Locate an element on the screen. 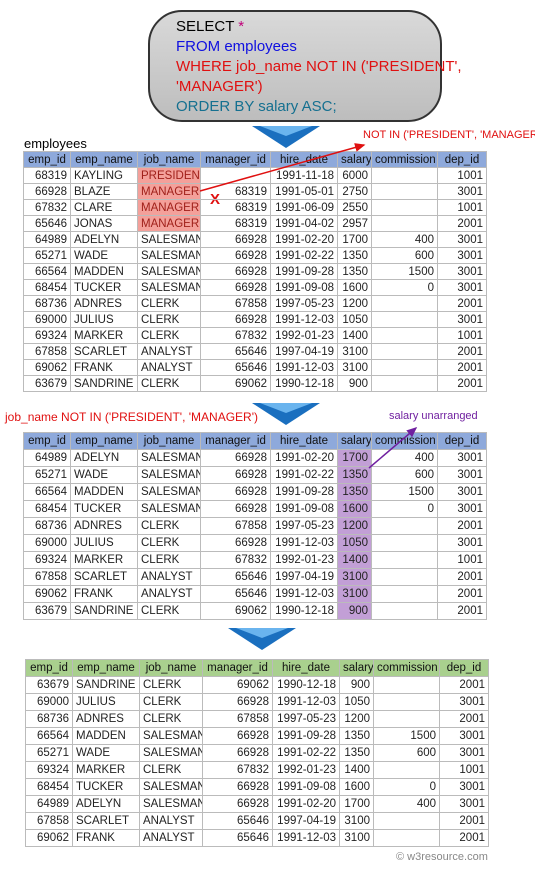  purple-arrow is located at coordinates (393, 448).